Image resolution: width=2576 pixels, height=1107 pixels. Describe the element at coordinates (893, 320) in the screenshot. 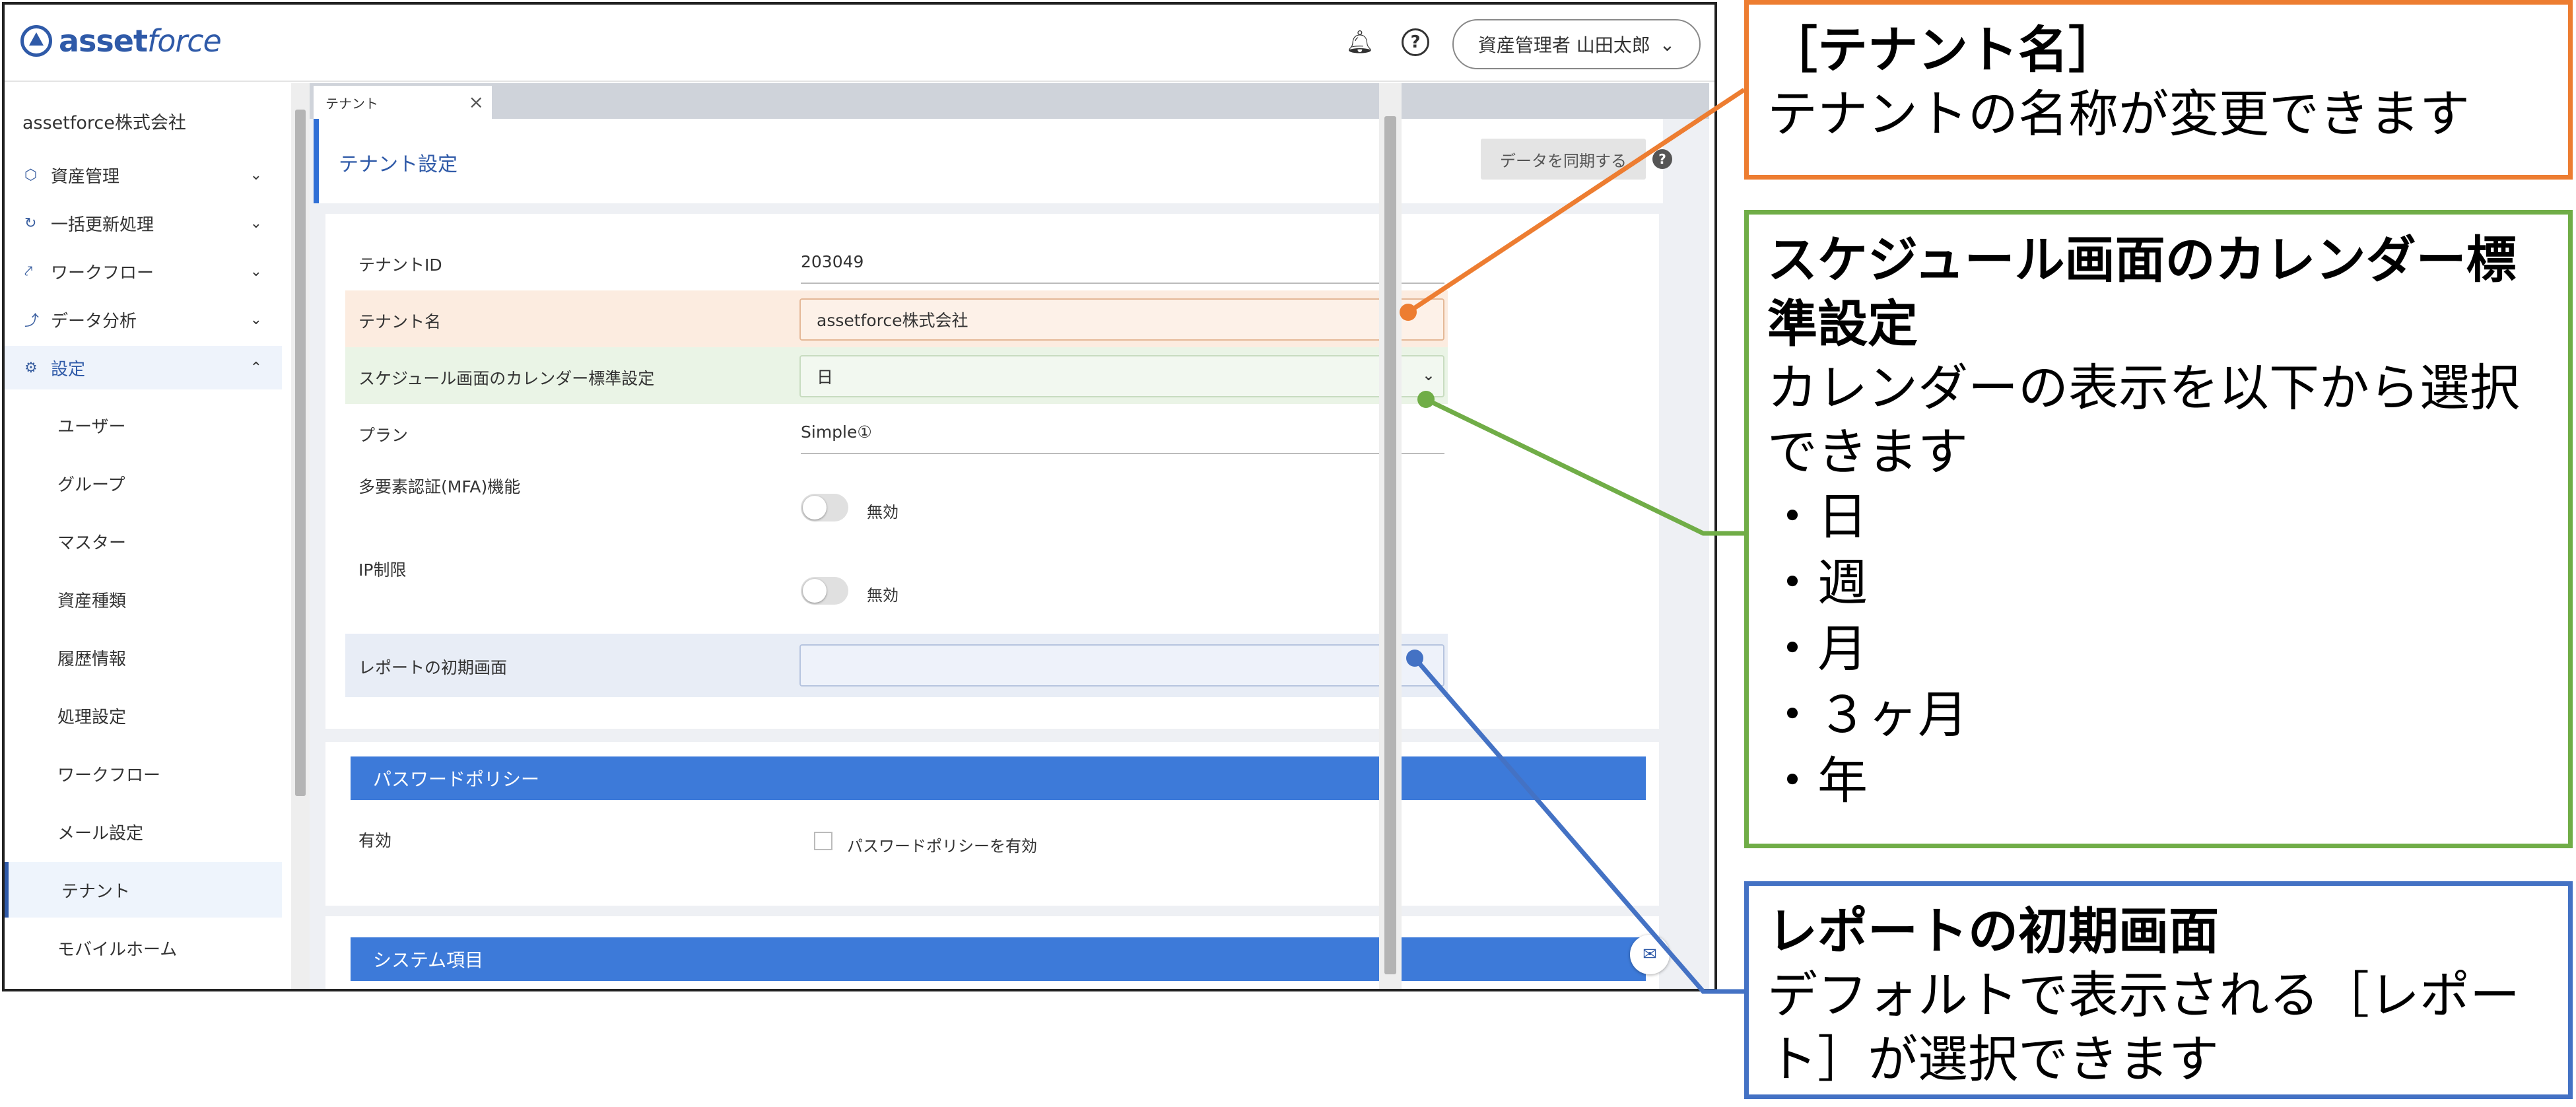

I see `tenant-name-value: assetforce株式会社` at that location.